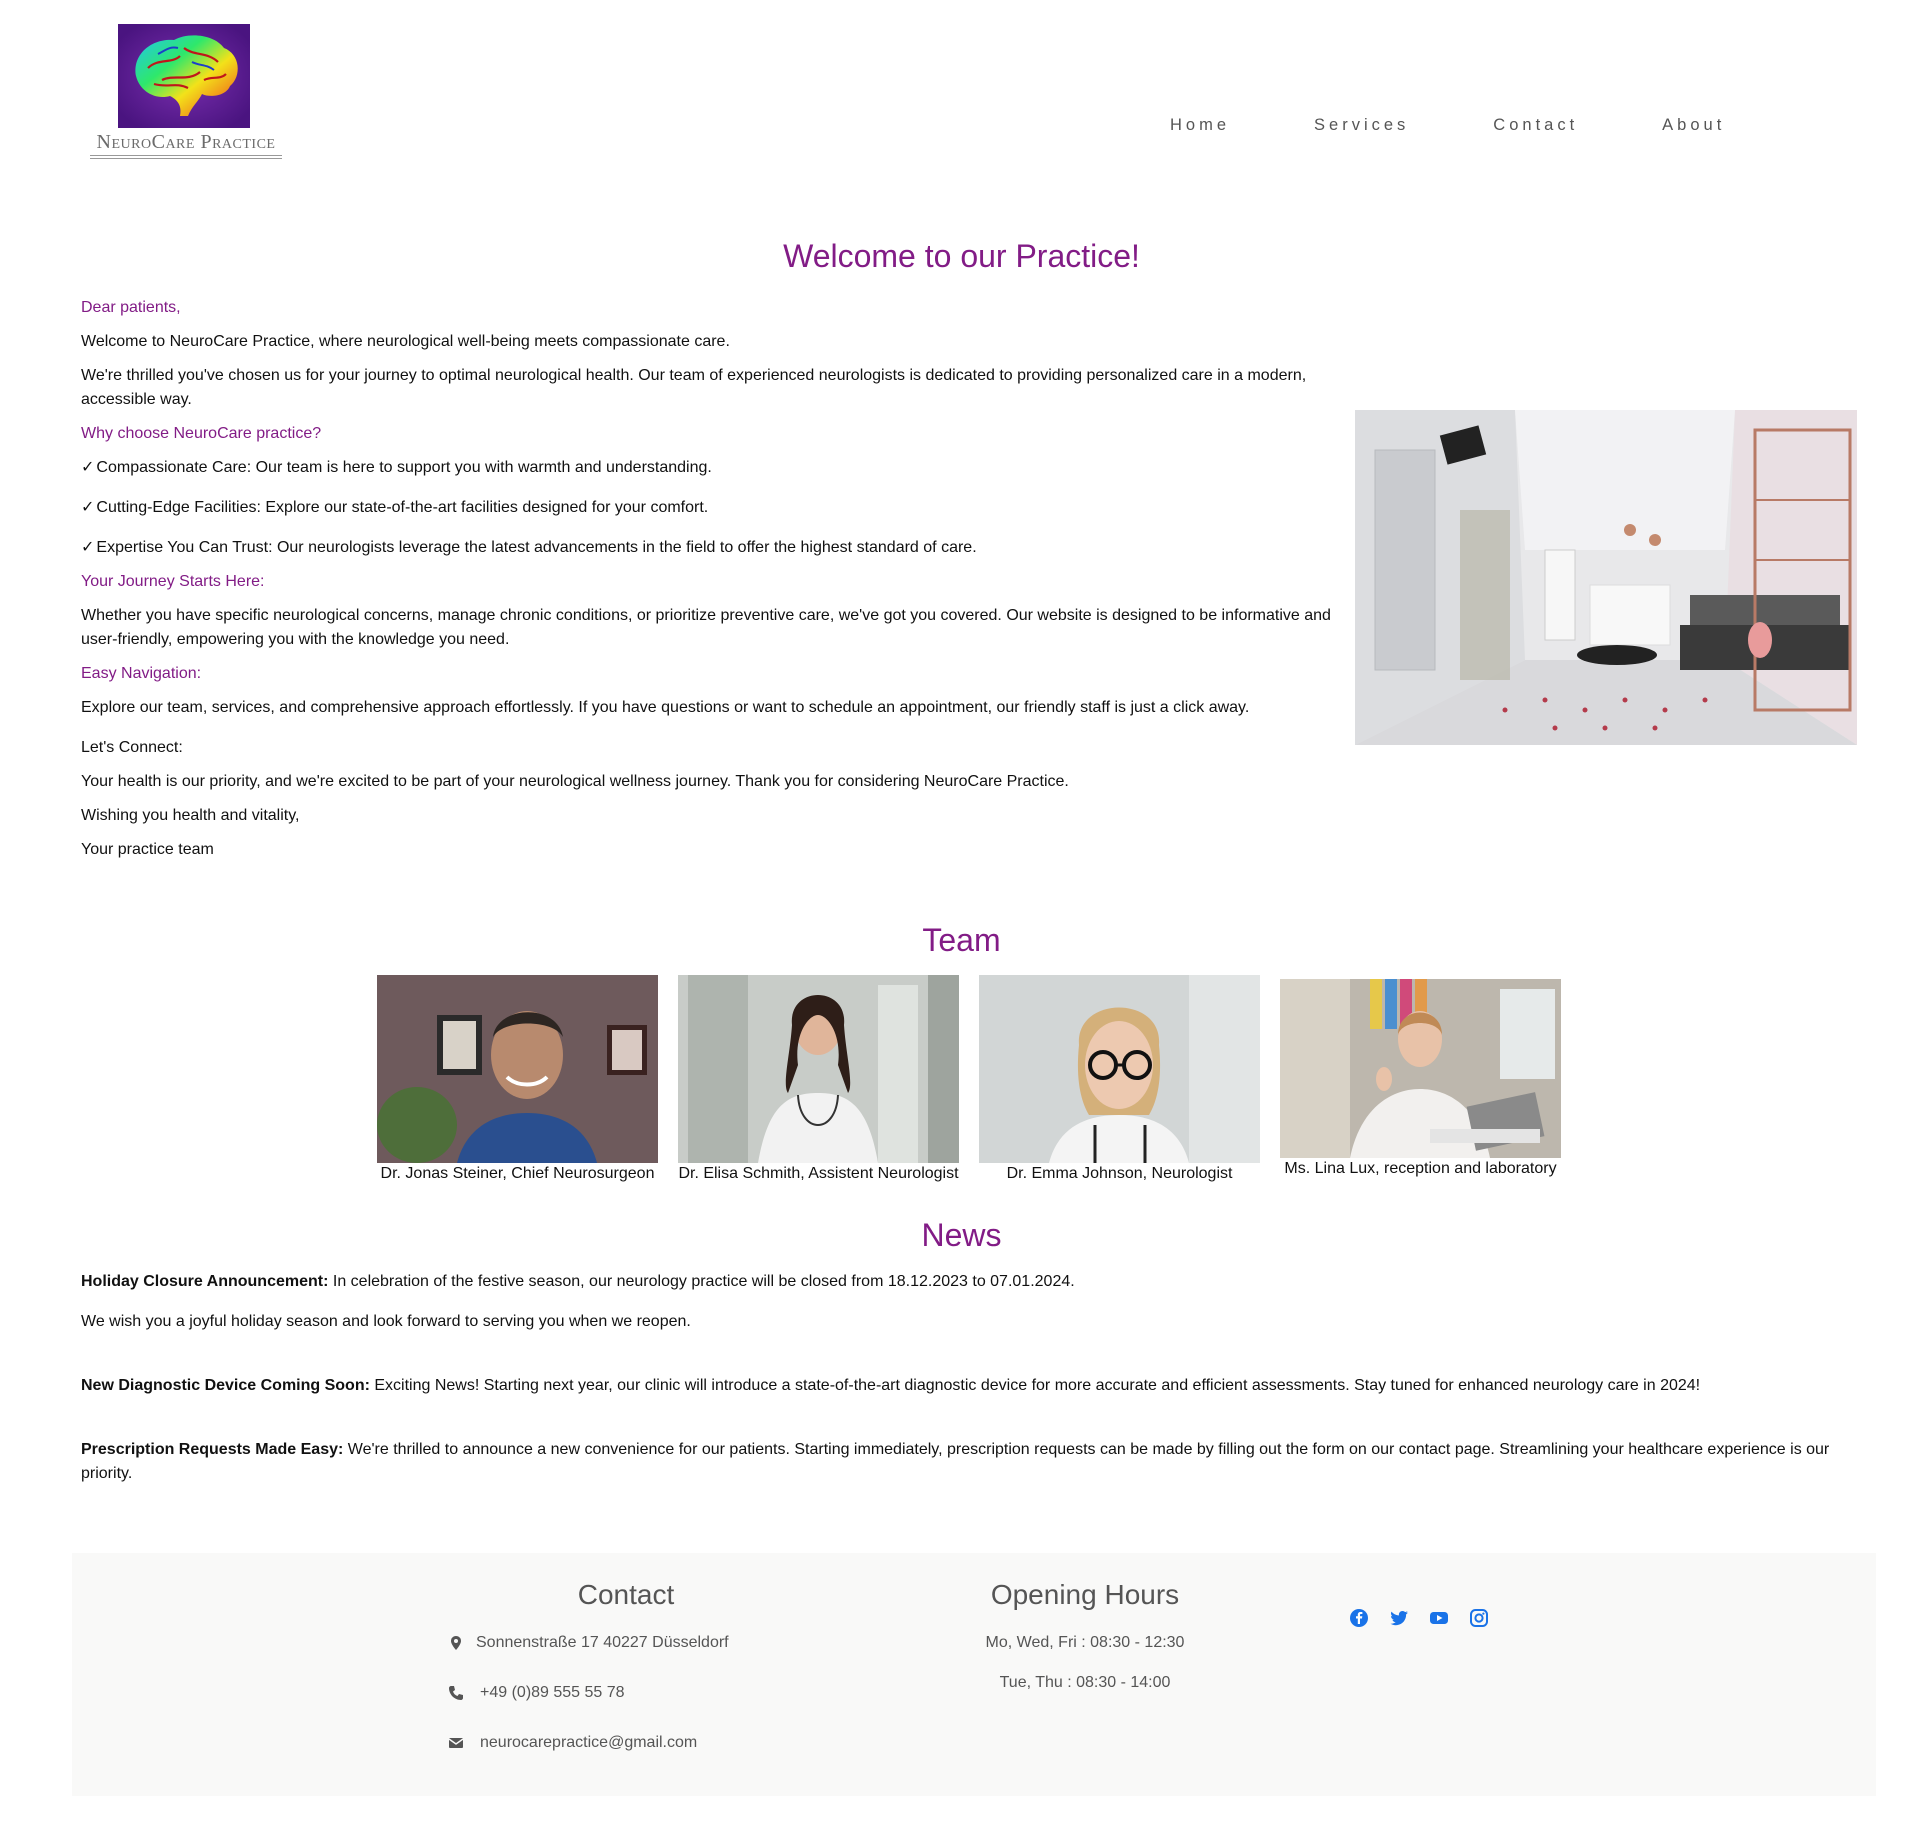 The height and width of the screenshot is (1836, 1923). I want to click on team-member: Dr. Jonas Steiner, Chief Neurosurgeon, so click(517, 1079).